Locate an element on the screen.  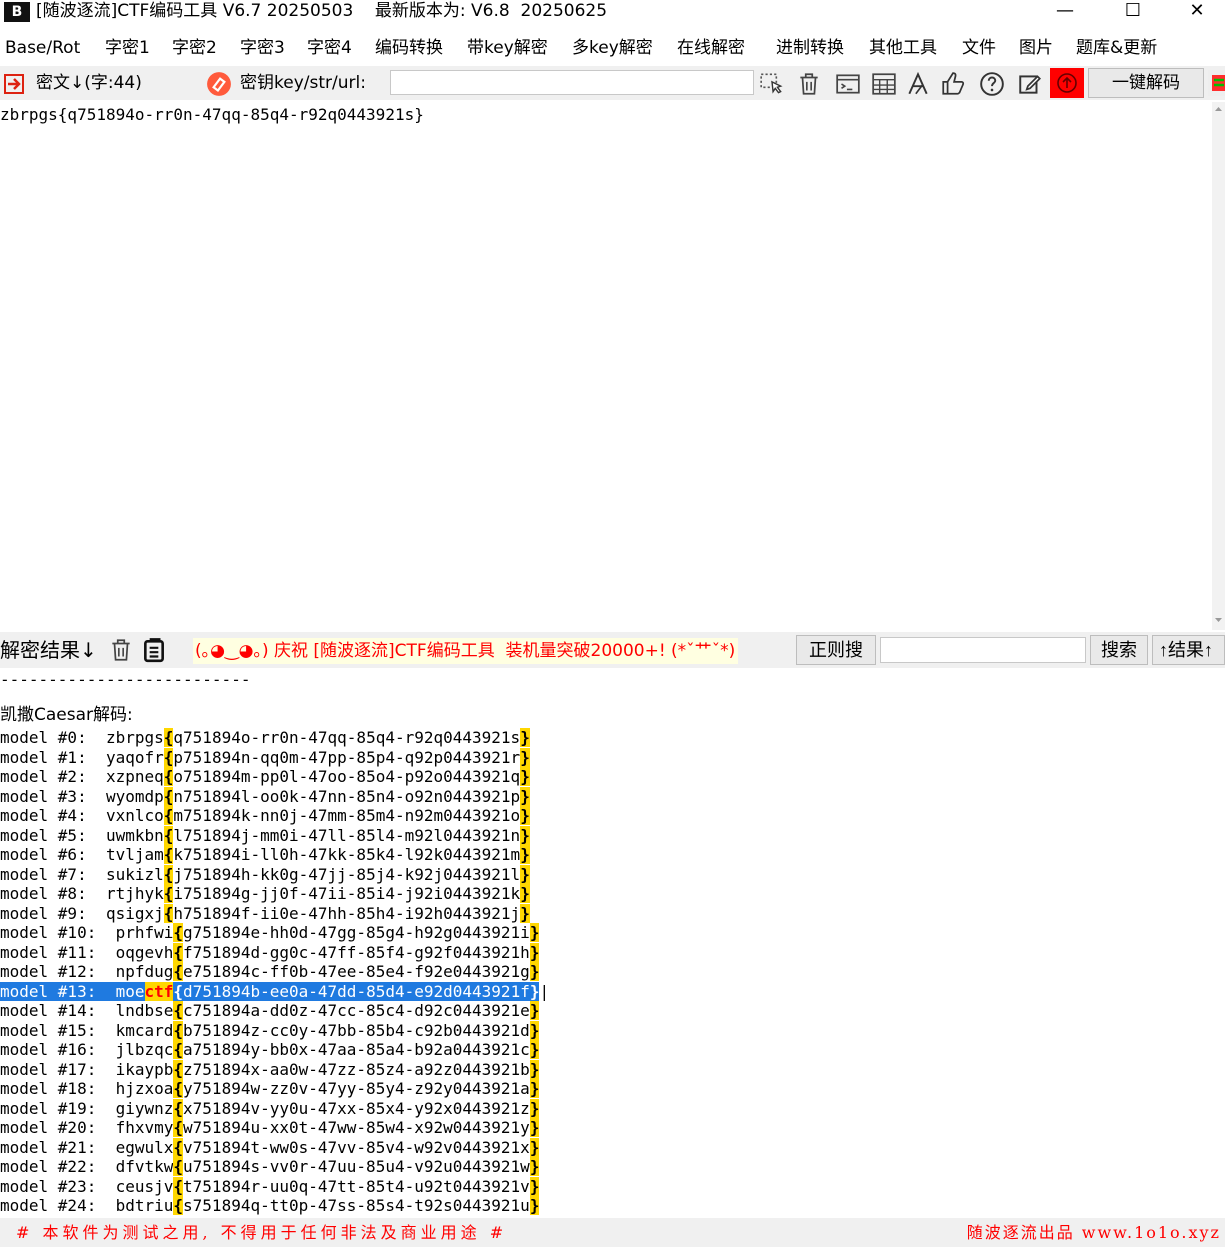
search-input is located at coordinates (983, 650).